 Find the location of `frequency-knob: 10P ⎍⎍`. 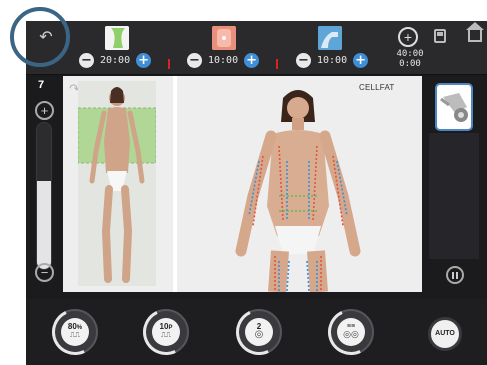

frequency-knob: 10P ⎍⎍ is located at coordinates (166, 332).